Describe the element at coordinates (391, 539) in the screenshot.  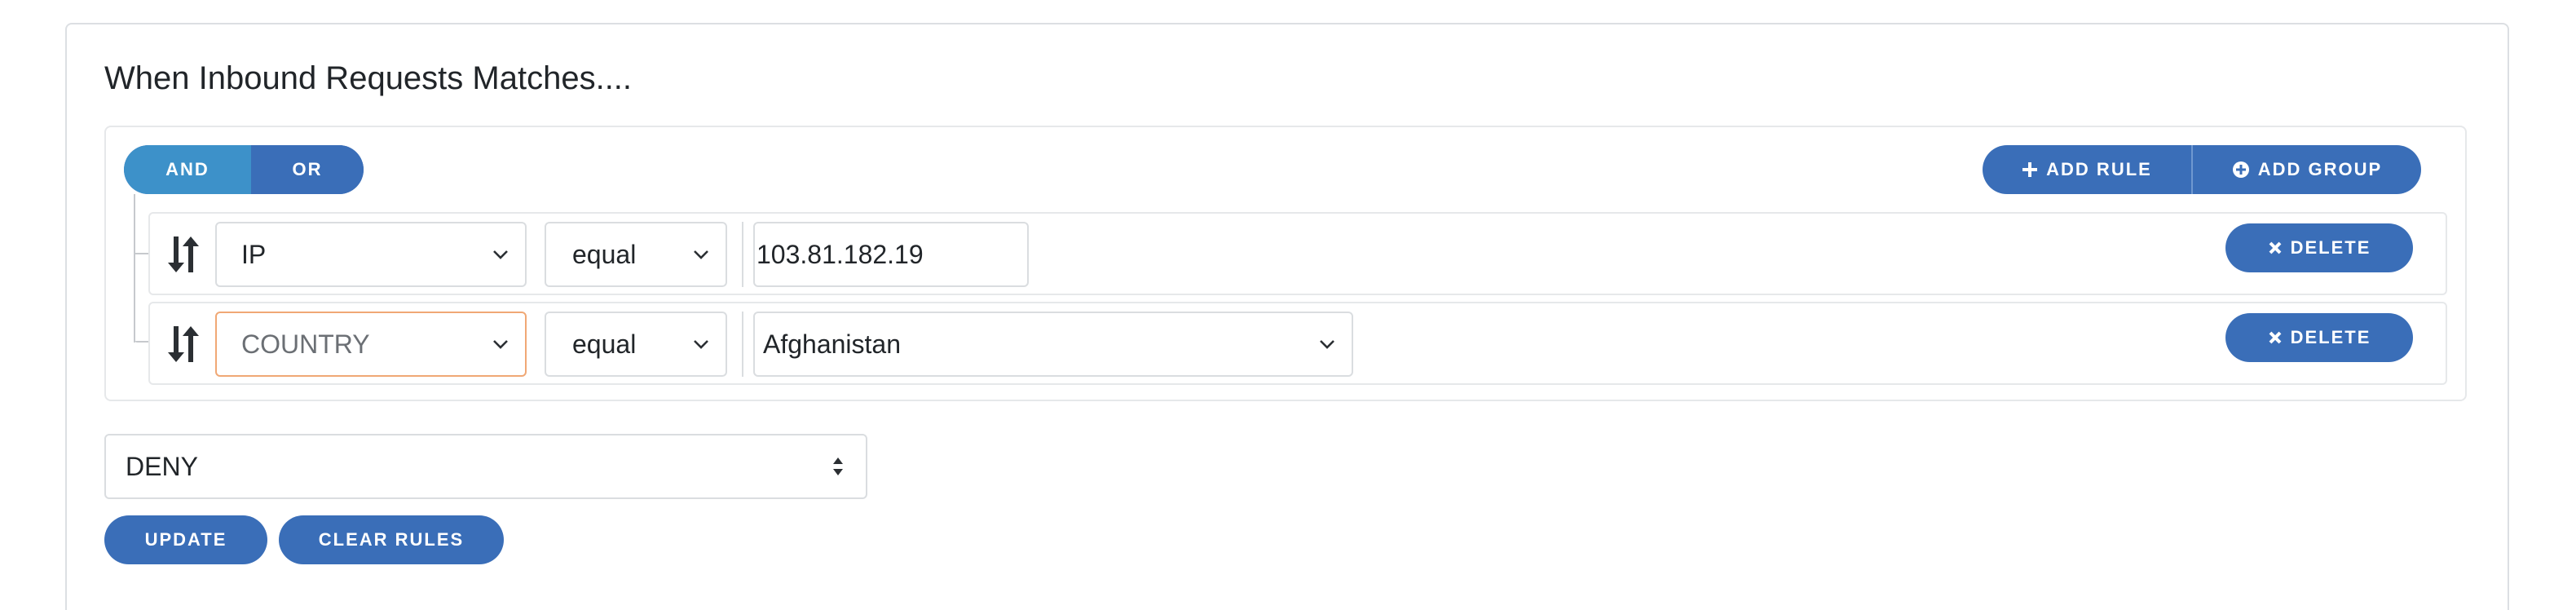
I see `clear-rules-button: CLEAR RULES` at that location.